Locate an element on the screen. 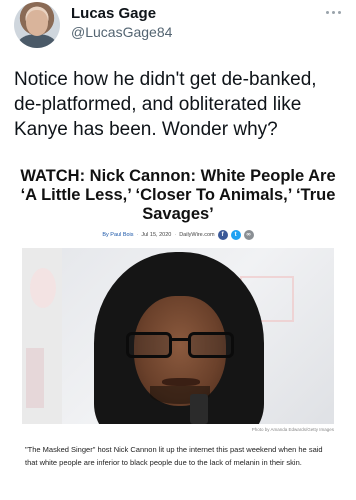 The image size is (356, 500). avatar-shirt is located at coordinates (37, 41).